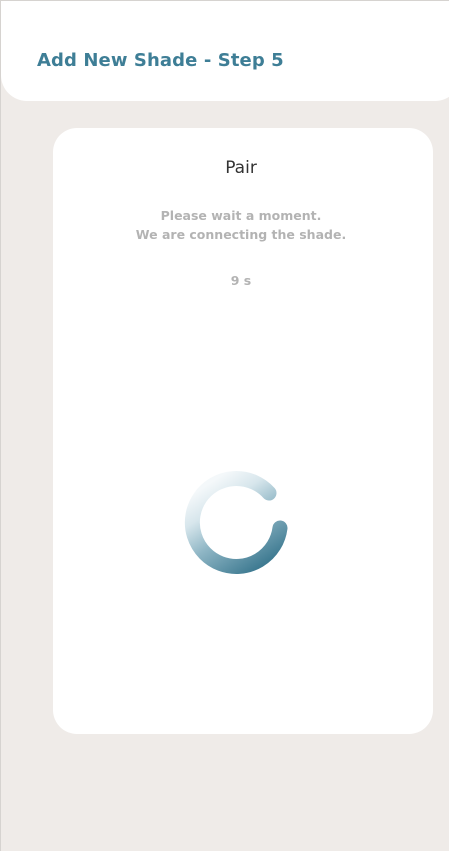 Image resolution: width=449 pixels, height=851 pixels. What do you see at coordinates (241, 280) in the screenshot?
I see `countdown-timer: 9 s` at bounding box center [241, 280].